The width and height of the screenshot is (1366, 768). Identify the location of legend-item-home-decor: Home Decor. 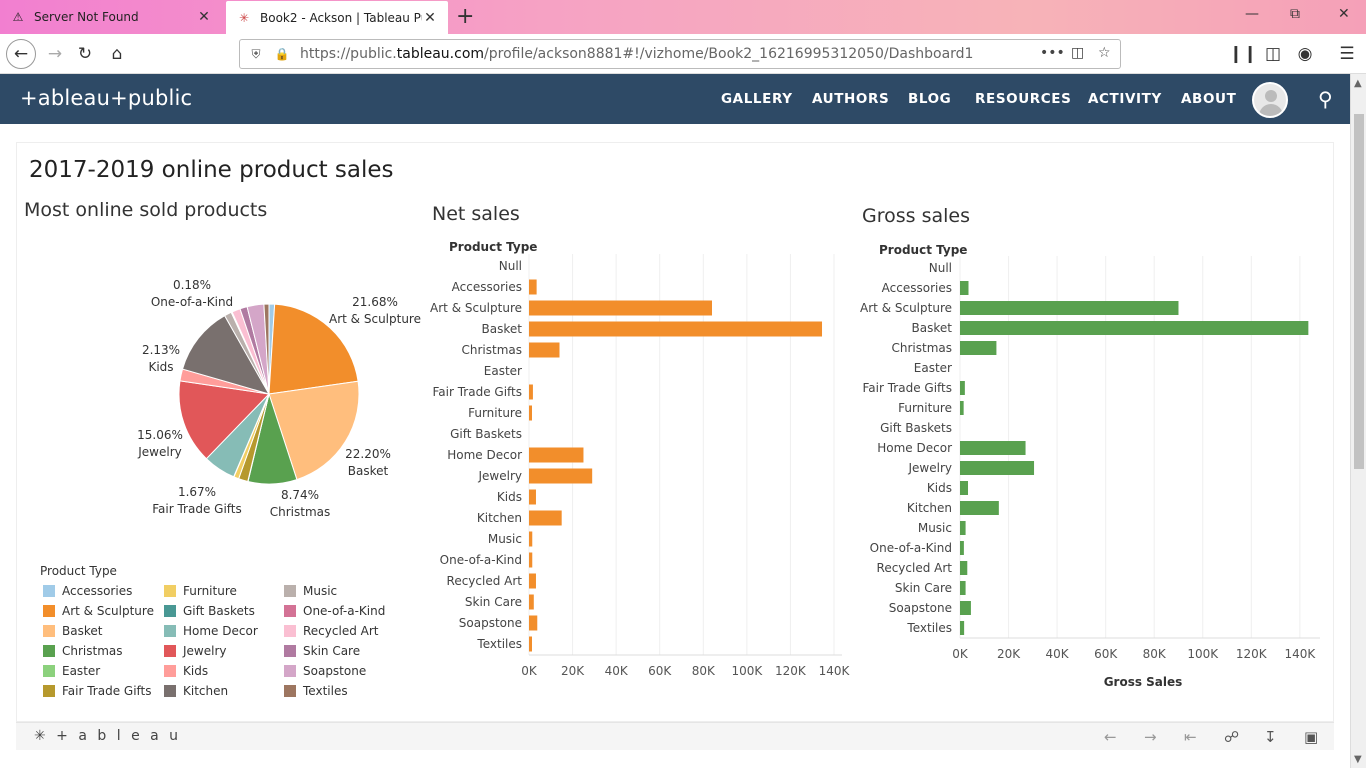
(211, 631).